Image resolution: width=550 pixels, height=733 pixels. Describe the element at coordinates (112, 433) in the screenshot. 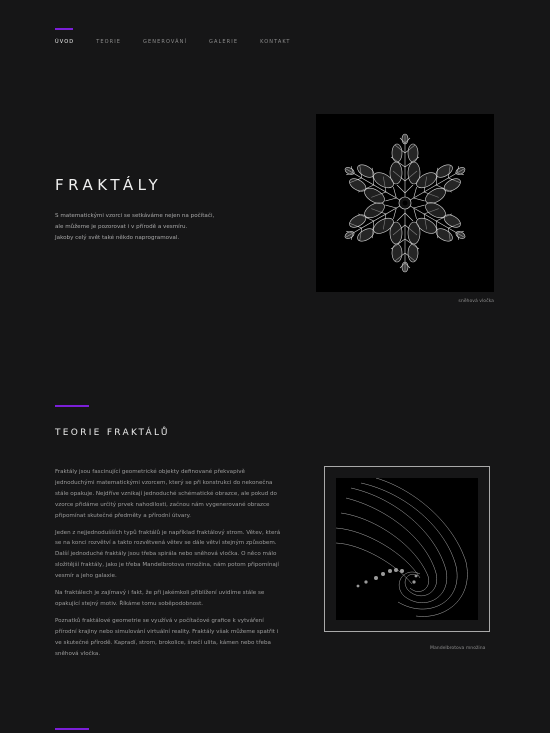

I see `theory-title: TEORIE FRAKTÁLŮ` at that location.